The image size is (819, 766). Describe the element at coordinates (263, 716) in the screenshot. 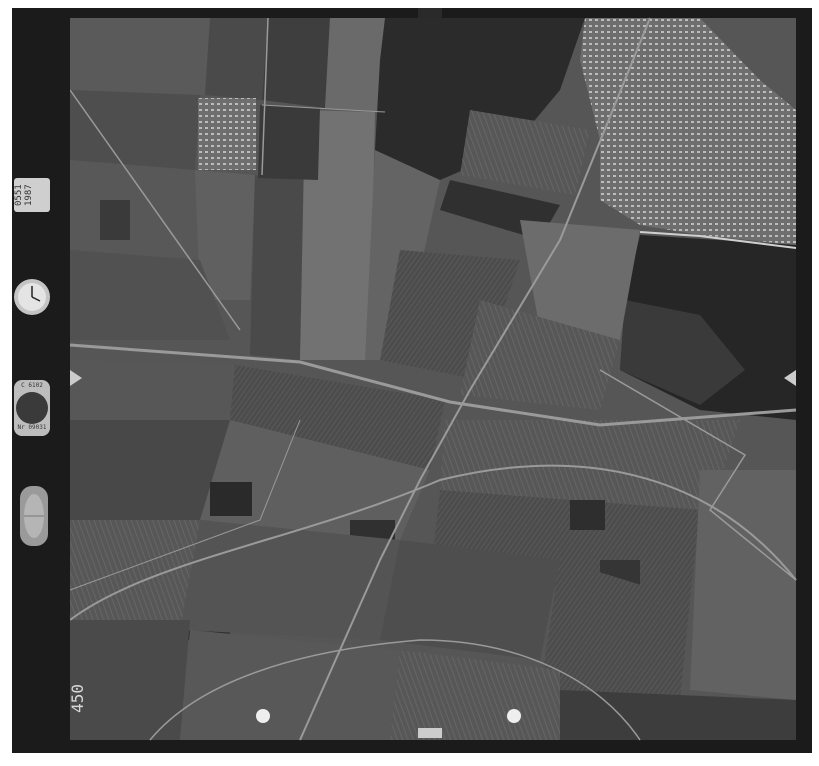

I see `fiducial-bottom-left` at that location.